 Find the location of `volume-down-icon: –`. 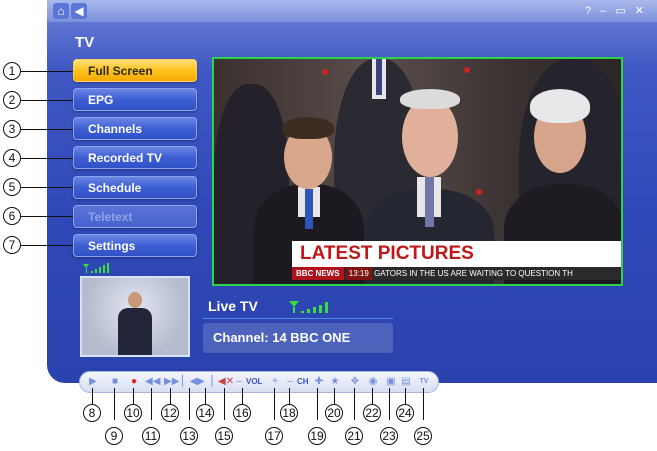

volume-down-icon: – is located at coordinates (239, 382).